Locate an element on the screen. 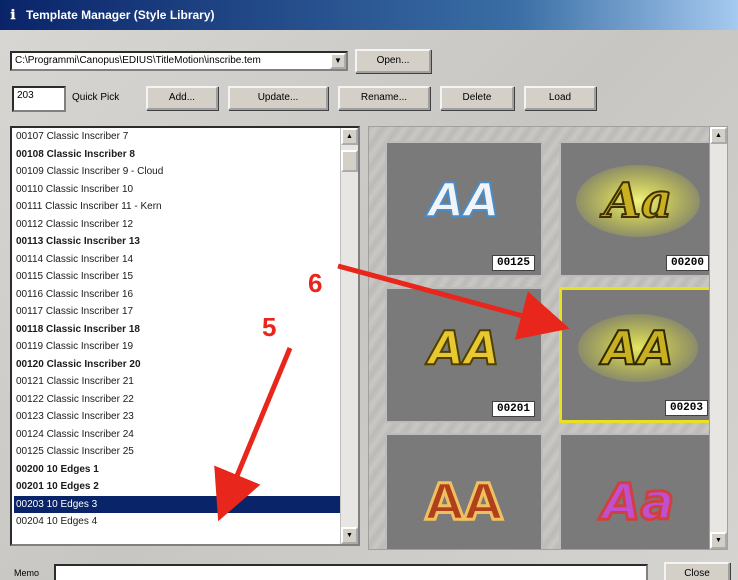 This screenshot has width=738, height=580. list-item: 00110 Classic Inscriber 10 is located at coordinates (177, 190).